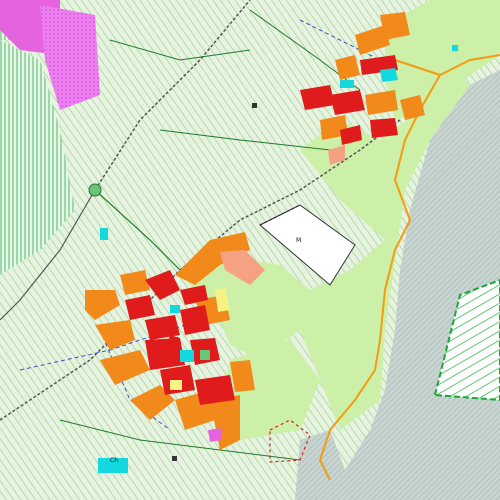 The height and width of the screenshot is (500, 500). Describe the element at coordinates (114, 460) in the screenshot. I see `road-marker-label: Ch` at that location.